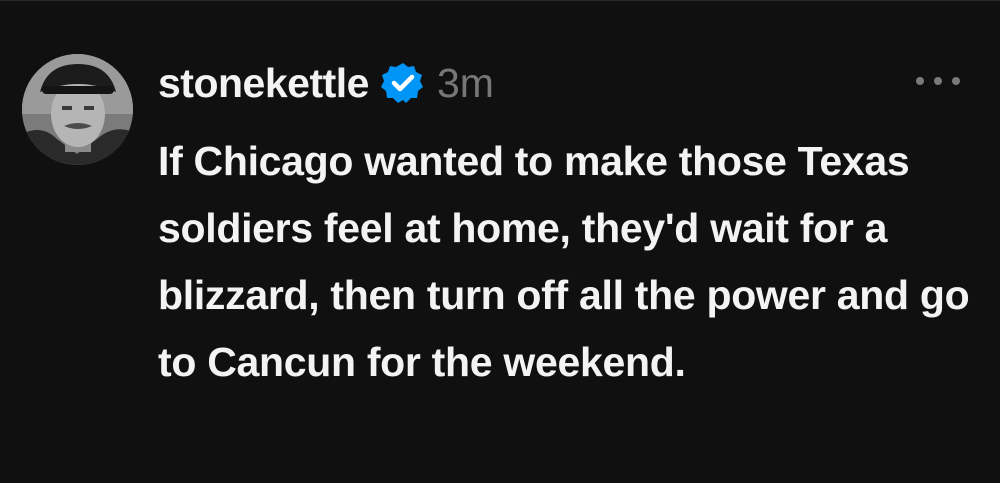 The height and width of the screenshot is (483, 1000). I want to click on post-header: stonekettle 3m, so click(326, 83).